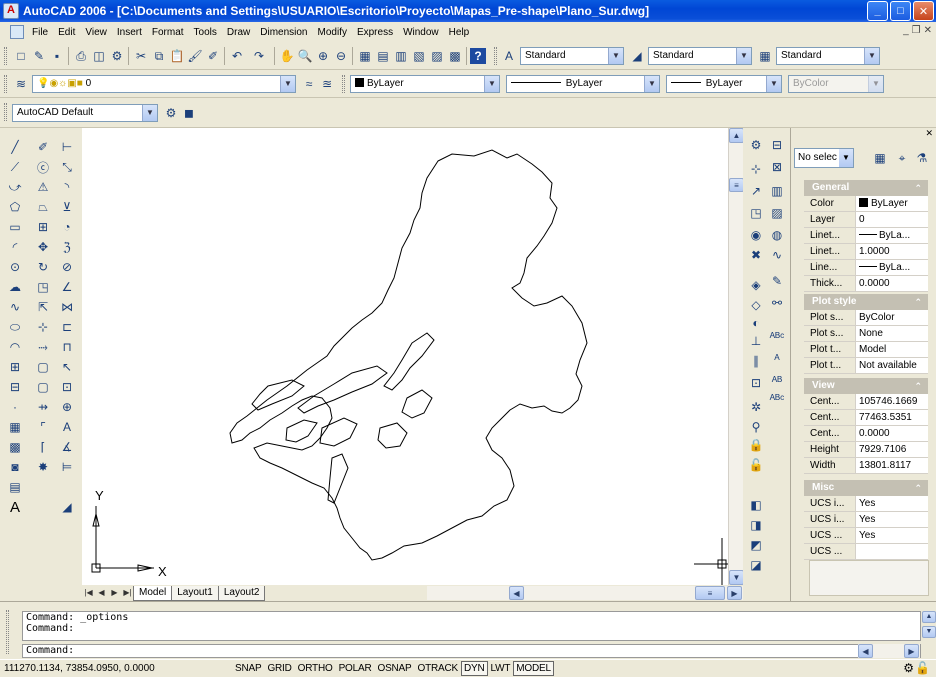  Describe the element at coordinates (248, 668) in the screenshot. I see `status-toggle-snap: SNAP` at that location.